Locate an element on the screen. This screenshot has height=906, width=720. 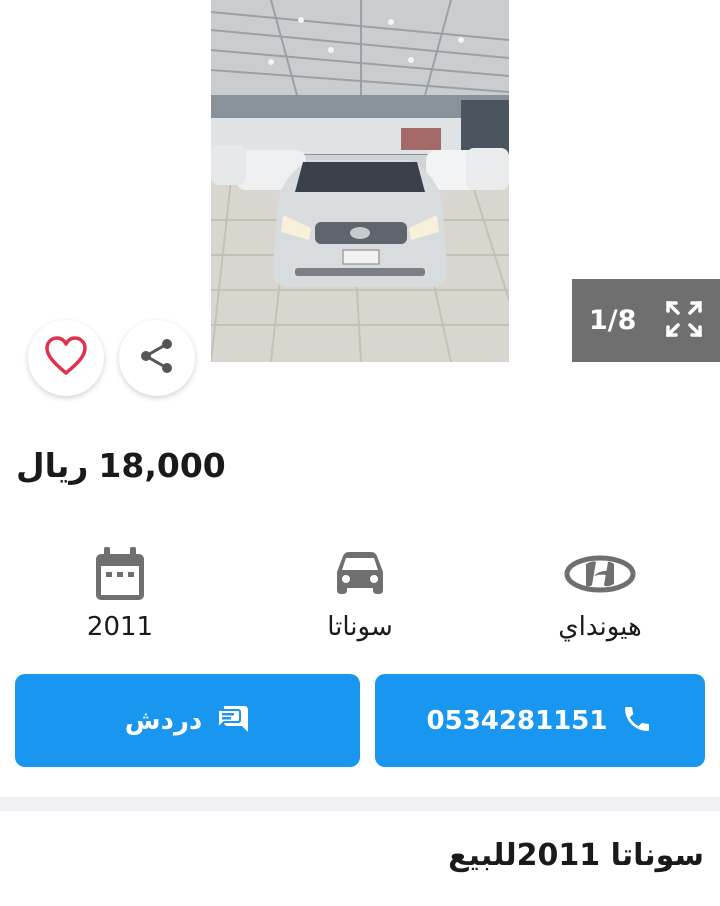
spec-make-label: هيونداي is located at coordinates (600, 627).